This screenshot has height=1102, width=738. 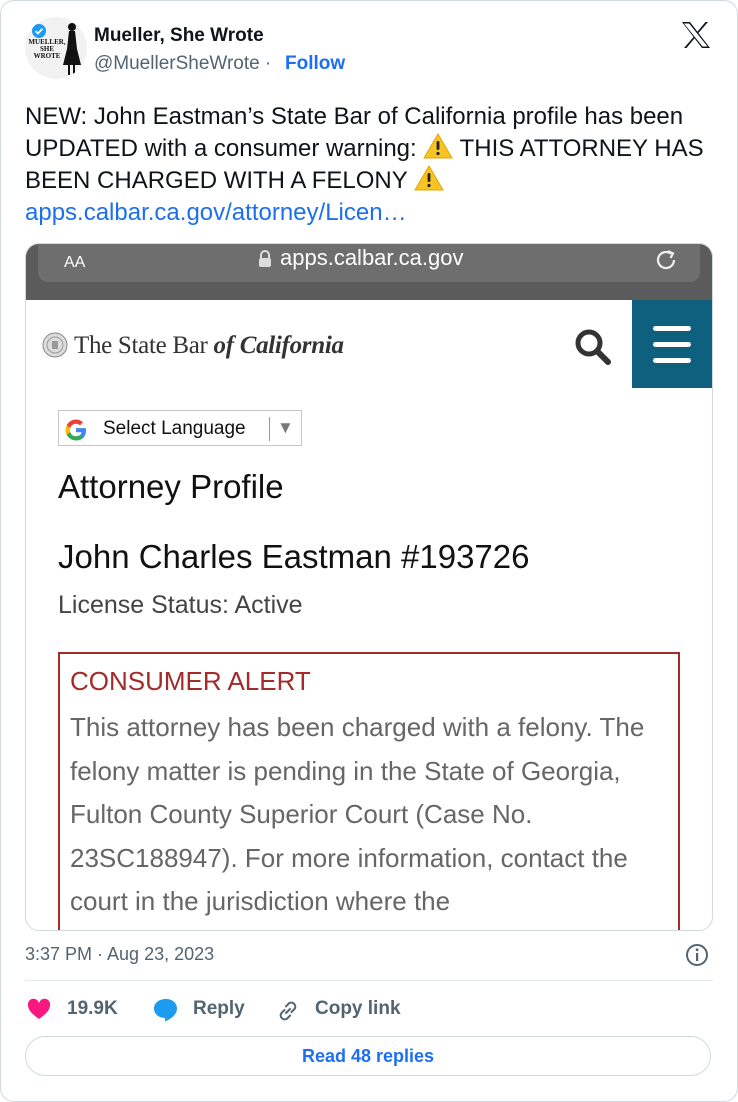 What do you see at coordinates (369, 344) in the screenshot?
I see `site-header: The State Bar of California` at bounding box center [369, 344].